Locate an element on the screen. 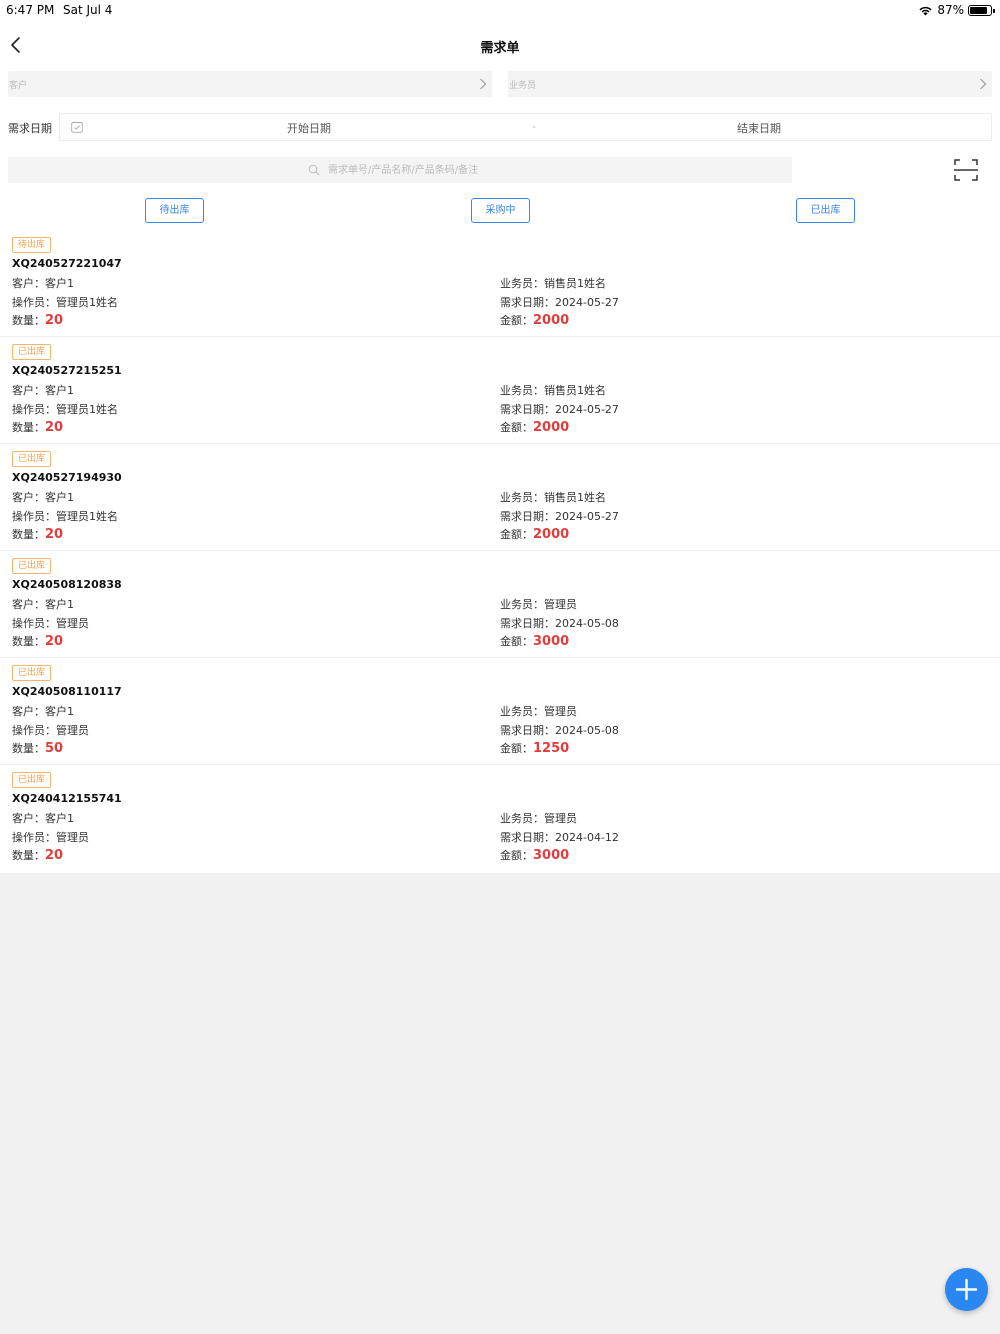  order-amount: 金额：3000 is located at coordinates (534, 855).